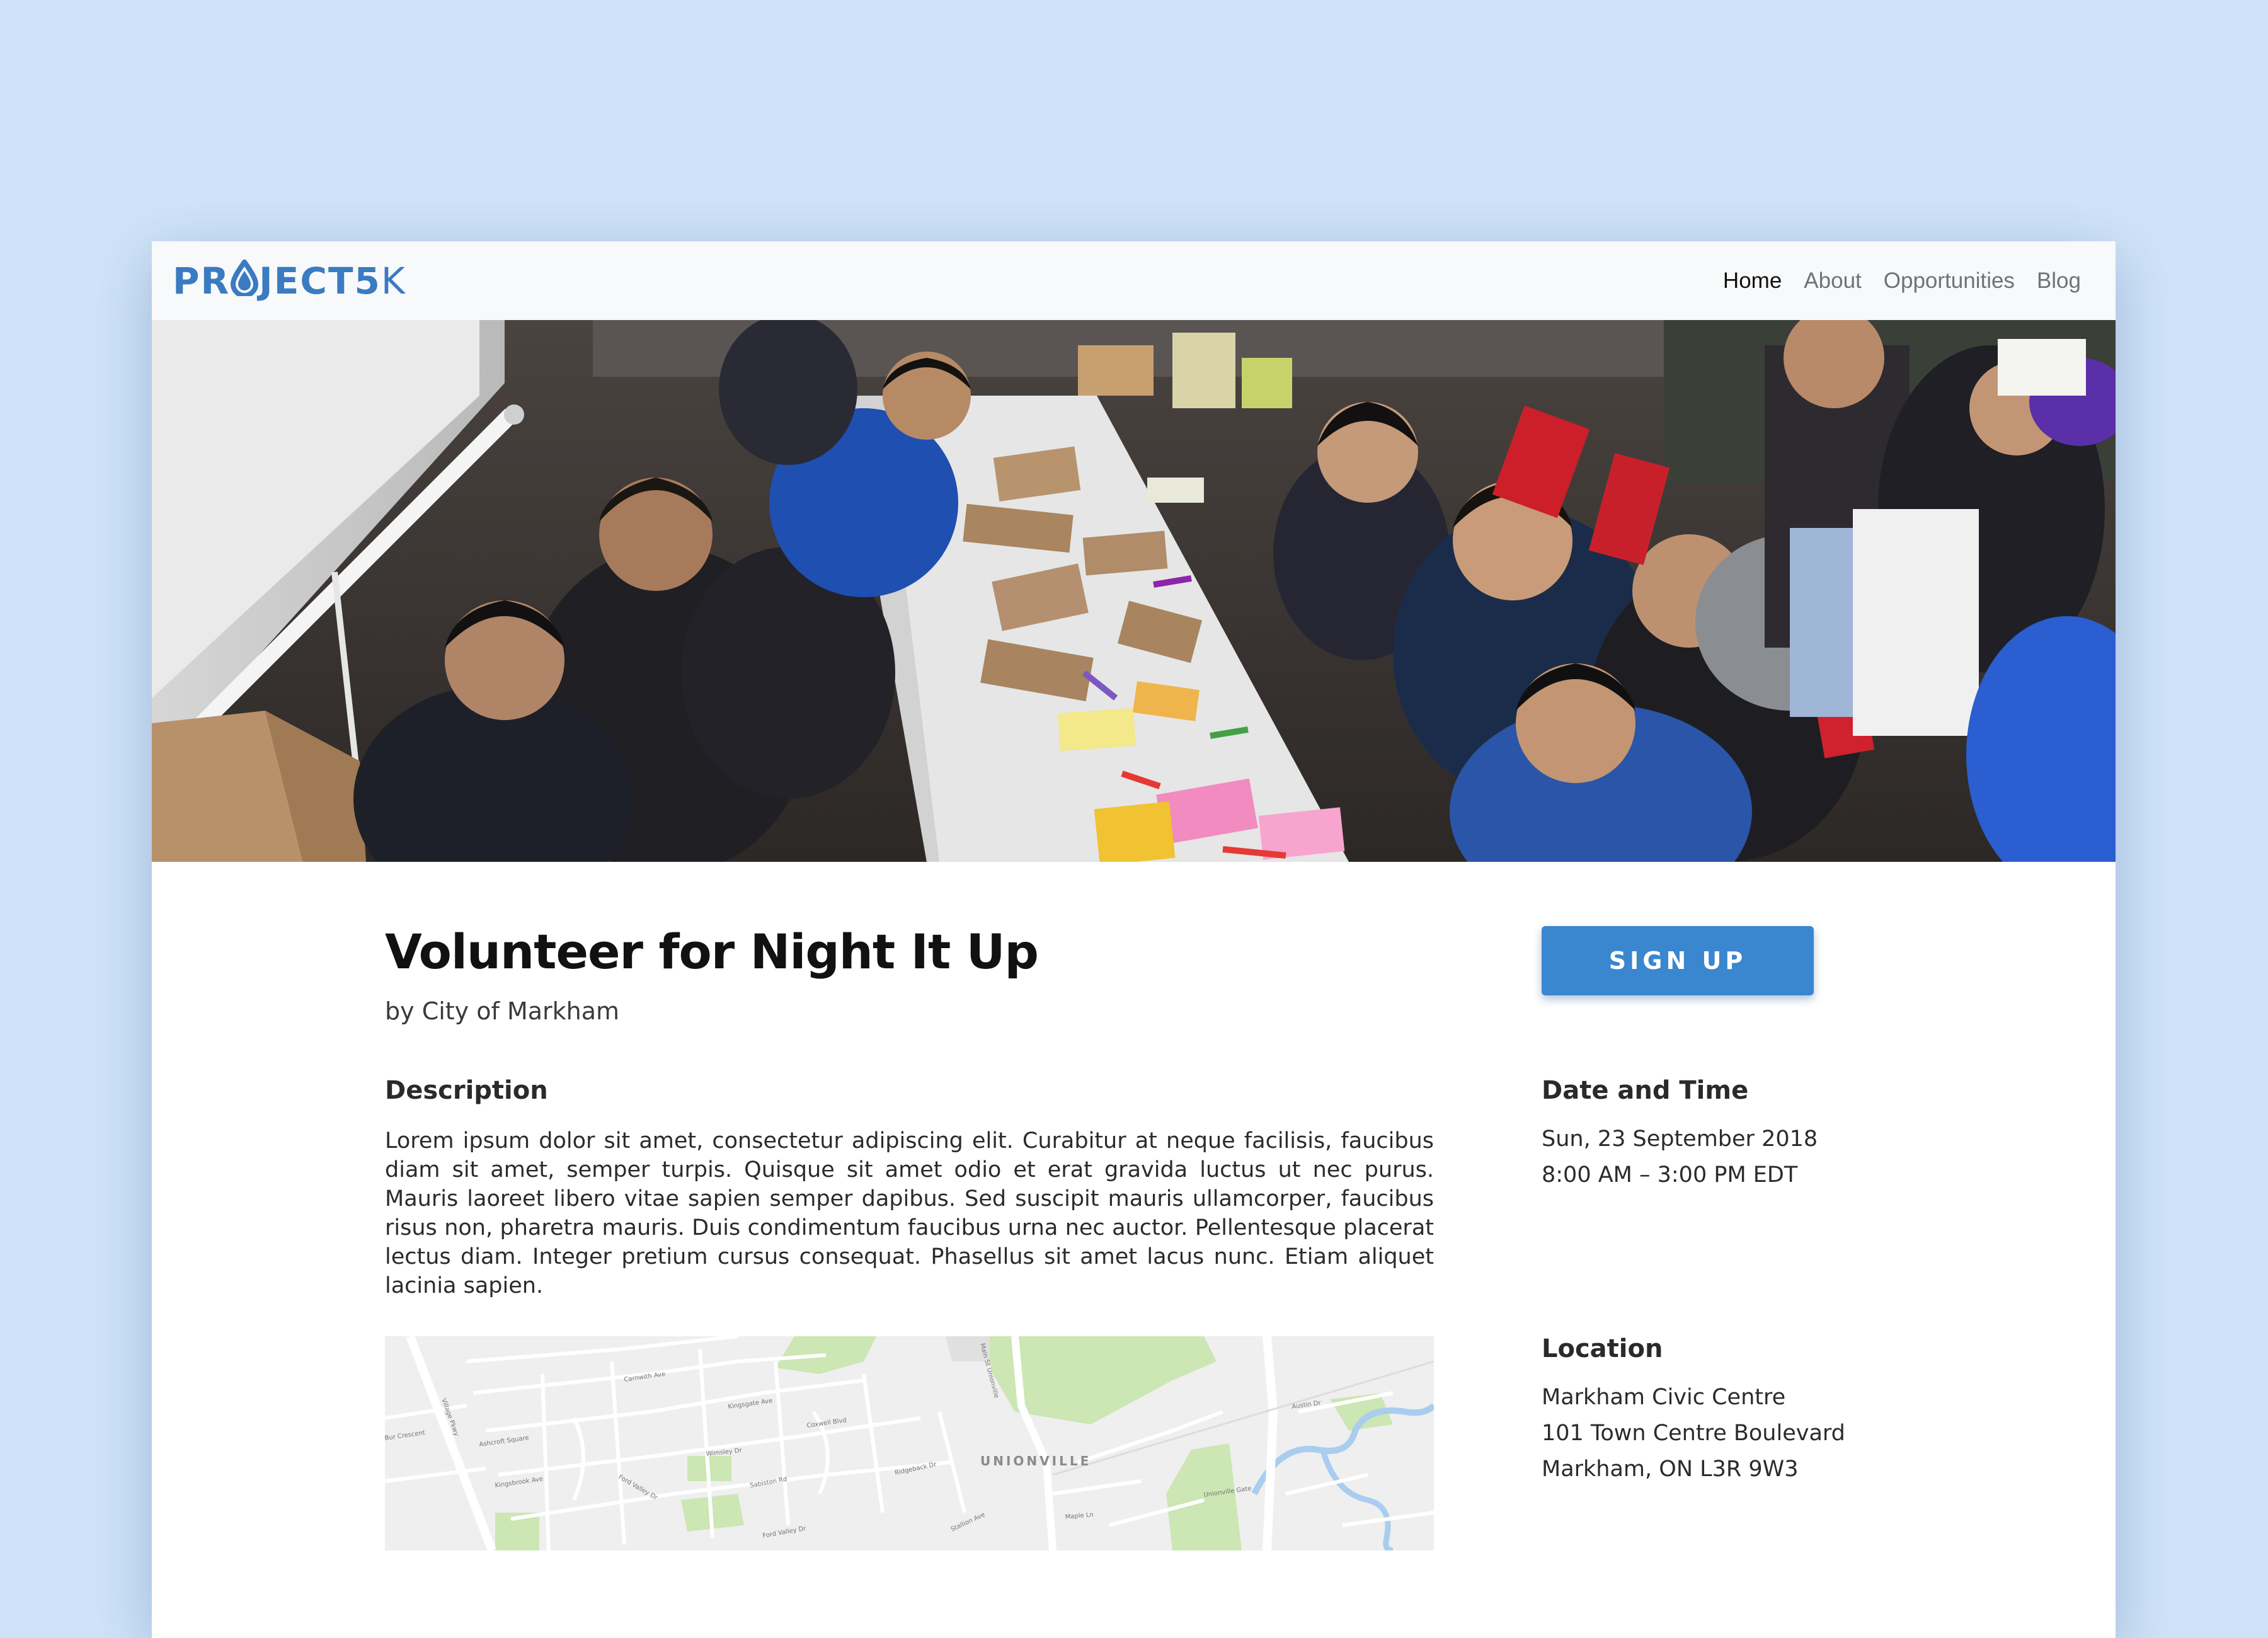 This screenshot has height=1638, width=2268. Describe the element at coordinates (1664, 1397) in the screenshot. I see `location-name: Markham Civic Centre` at that location.